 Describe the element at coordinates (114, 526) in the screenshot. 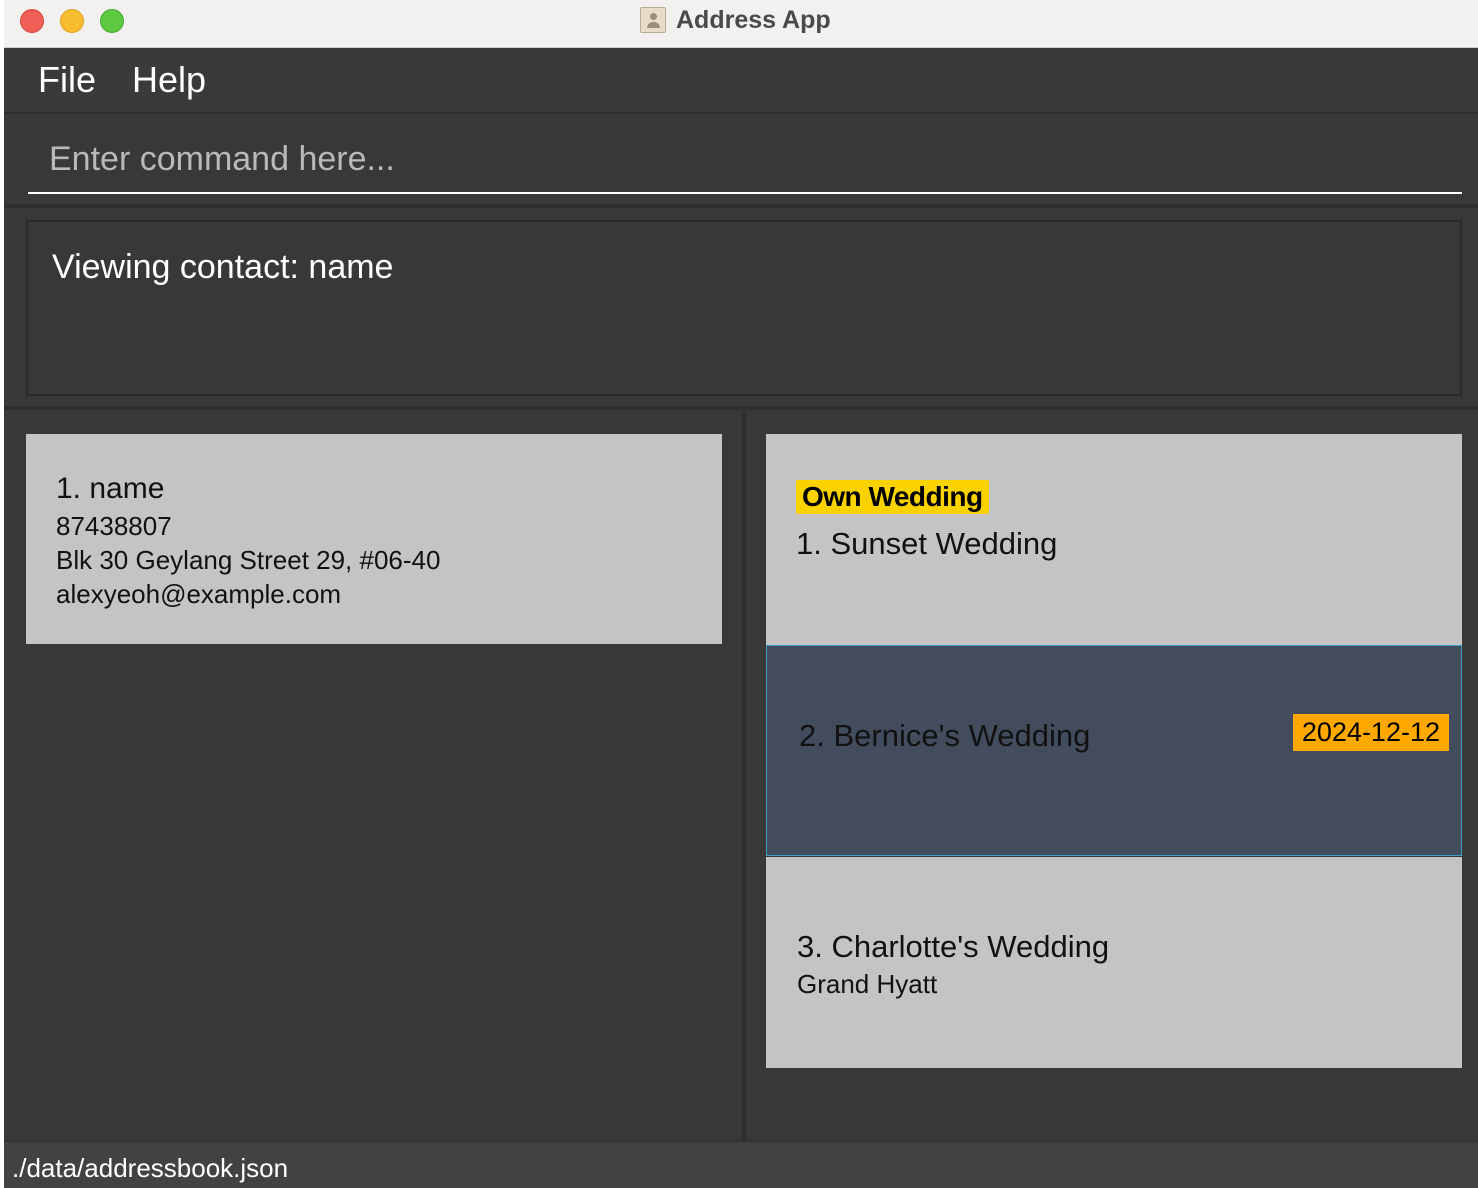

I see `contact-phone: 87438807` at that location.